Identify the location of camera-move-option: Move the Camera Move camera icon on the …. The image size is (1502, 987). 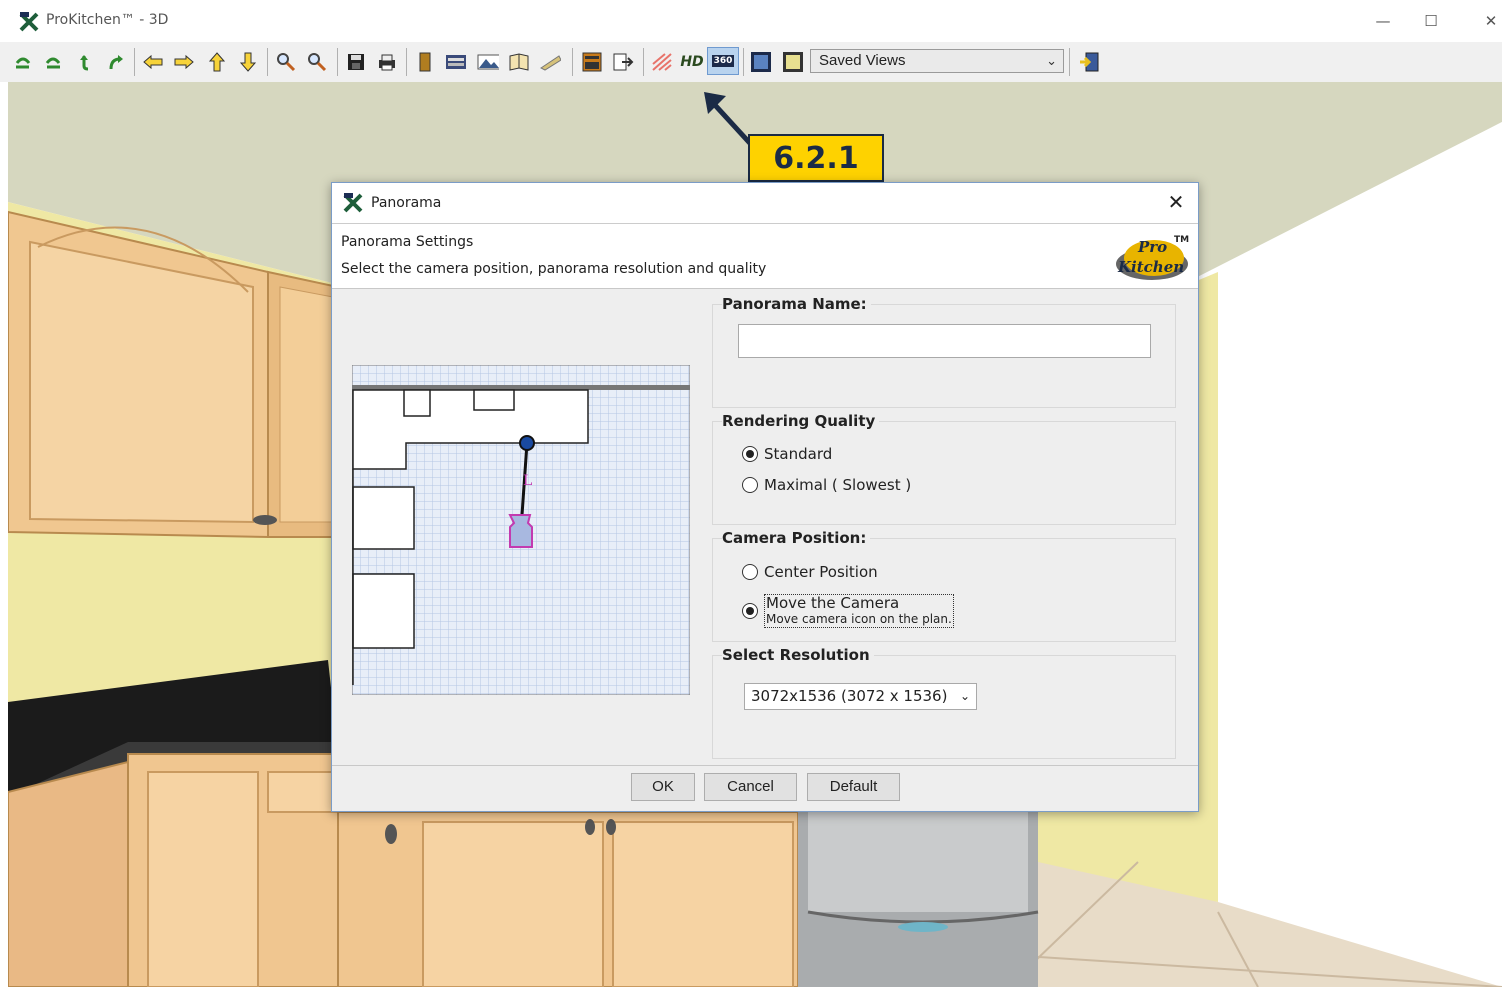
(848, 611).